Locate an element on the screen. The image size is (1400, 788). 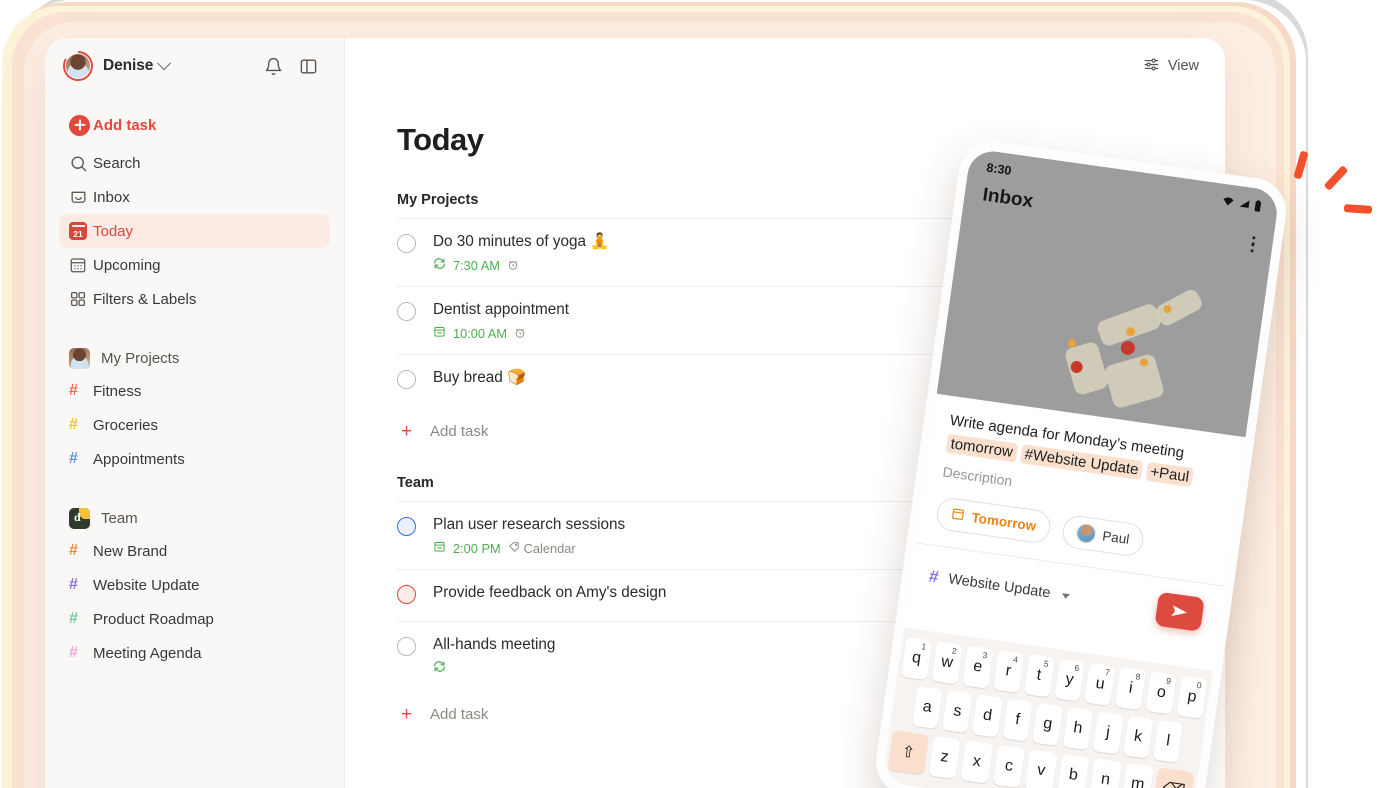
sidebar-item-filters-labels: Filters & Labels is located at coordinates (194, 299).